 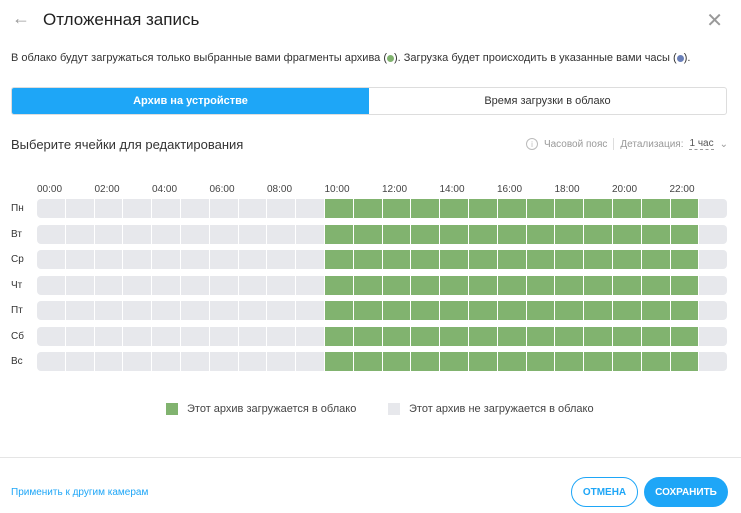 I want to click on tab-upload-time: Время загрузки в облако, so click(x=547, y=101).